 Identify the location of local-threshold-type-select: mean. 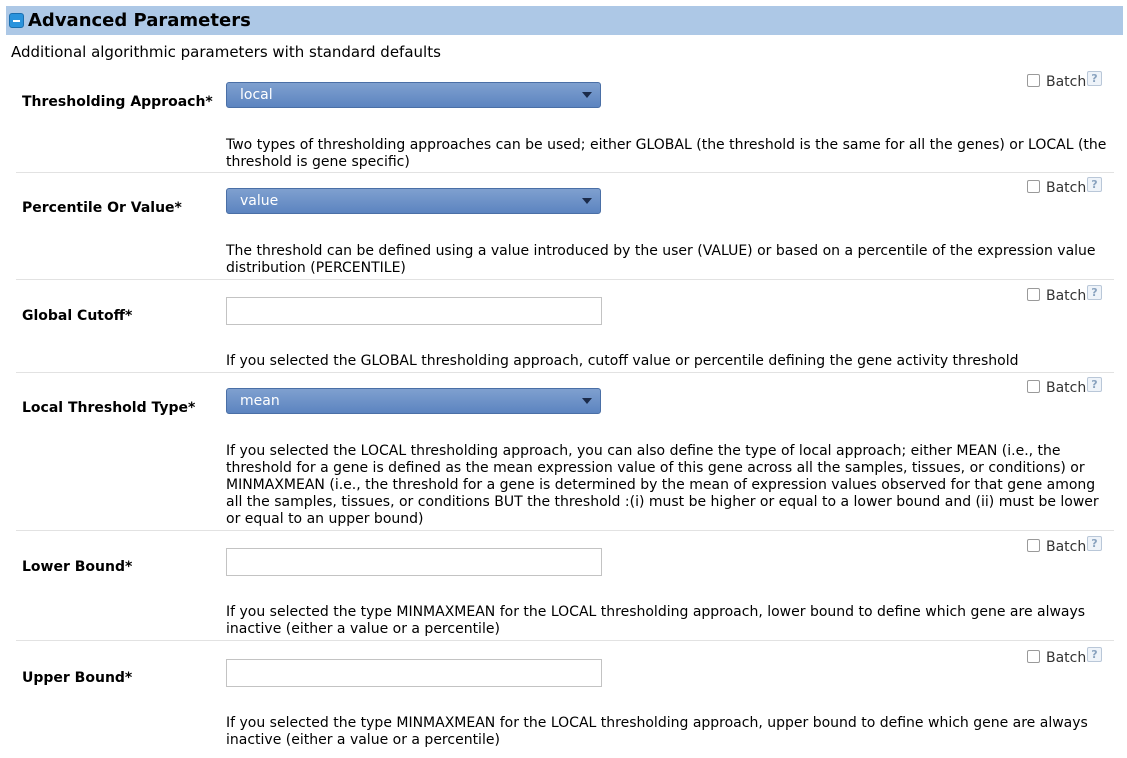
(413, 401).